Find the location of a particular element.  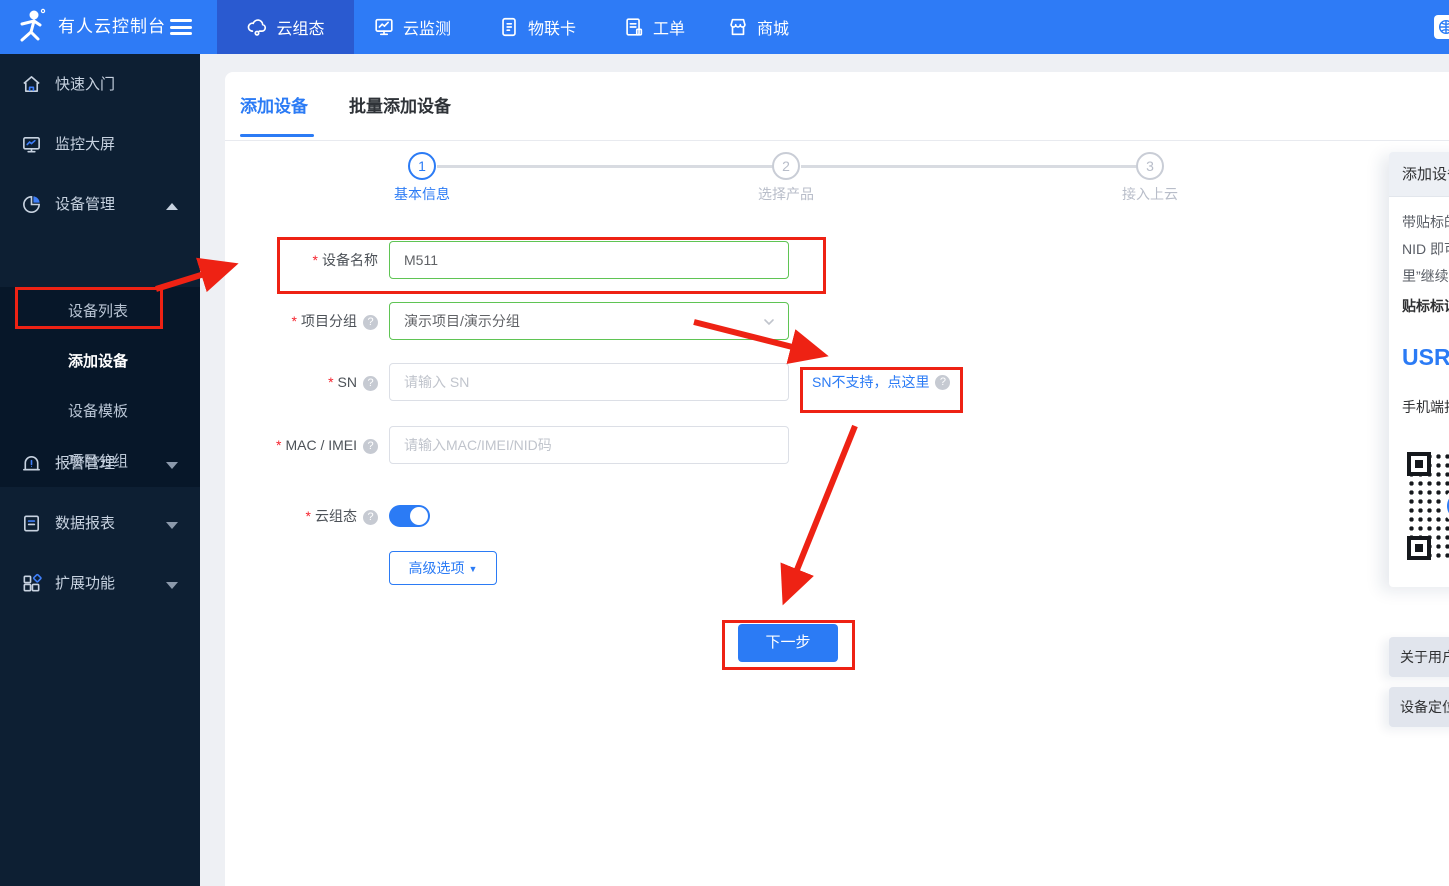

cloud-scada-label: * 云组态? is located at coordinates (278, 516).